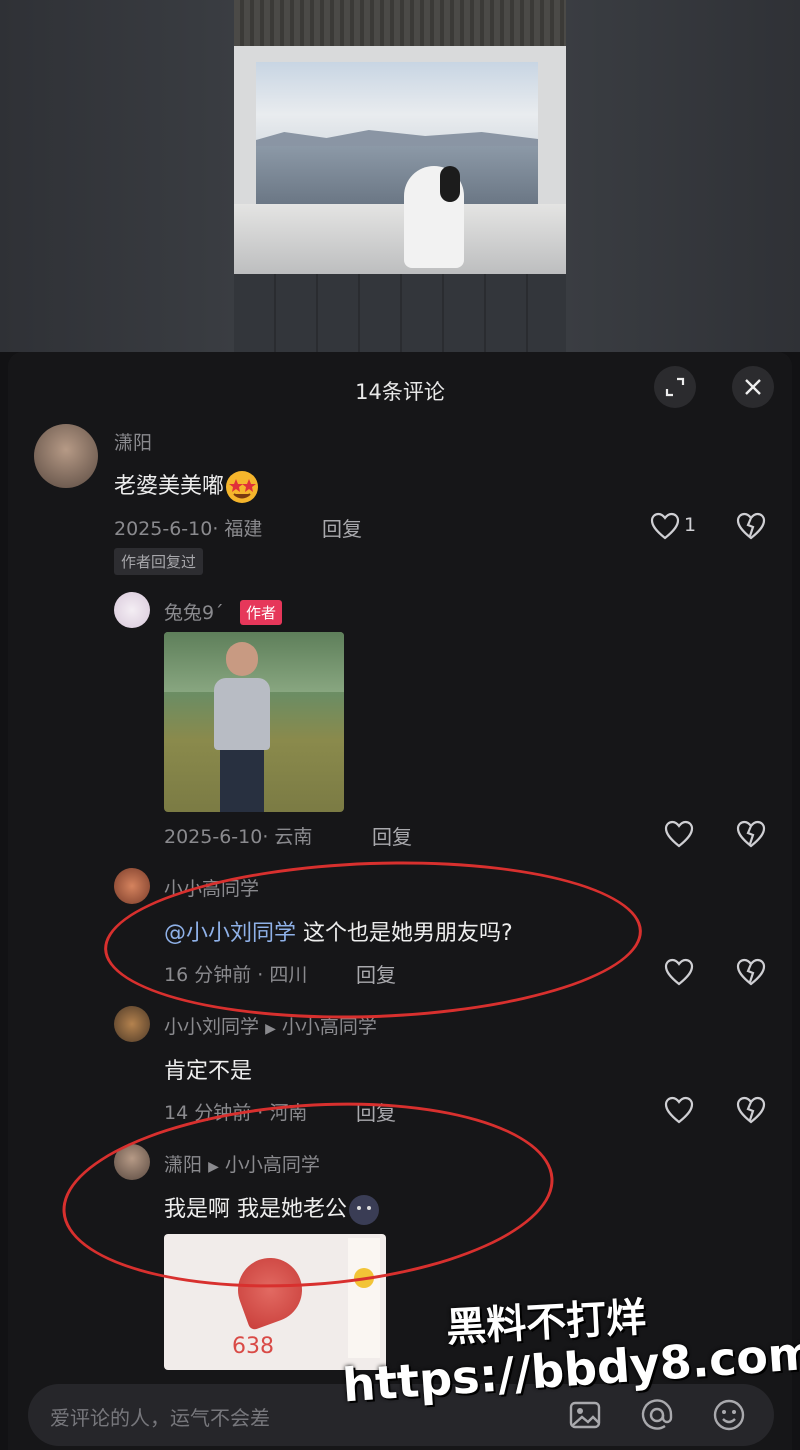  What do you see at coordinates (729, 1415) in the screenshot?
I see `emoji-icon` at bounding box center [729, 1415].